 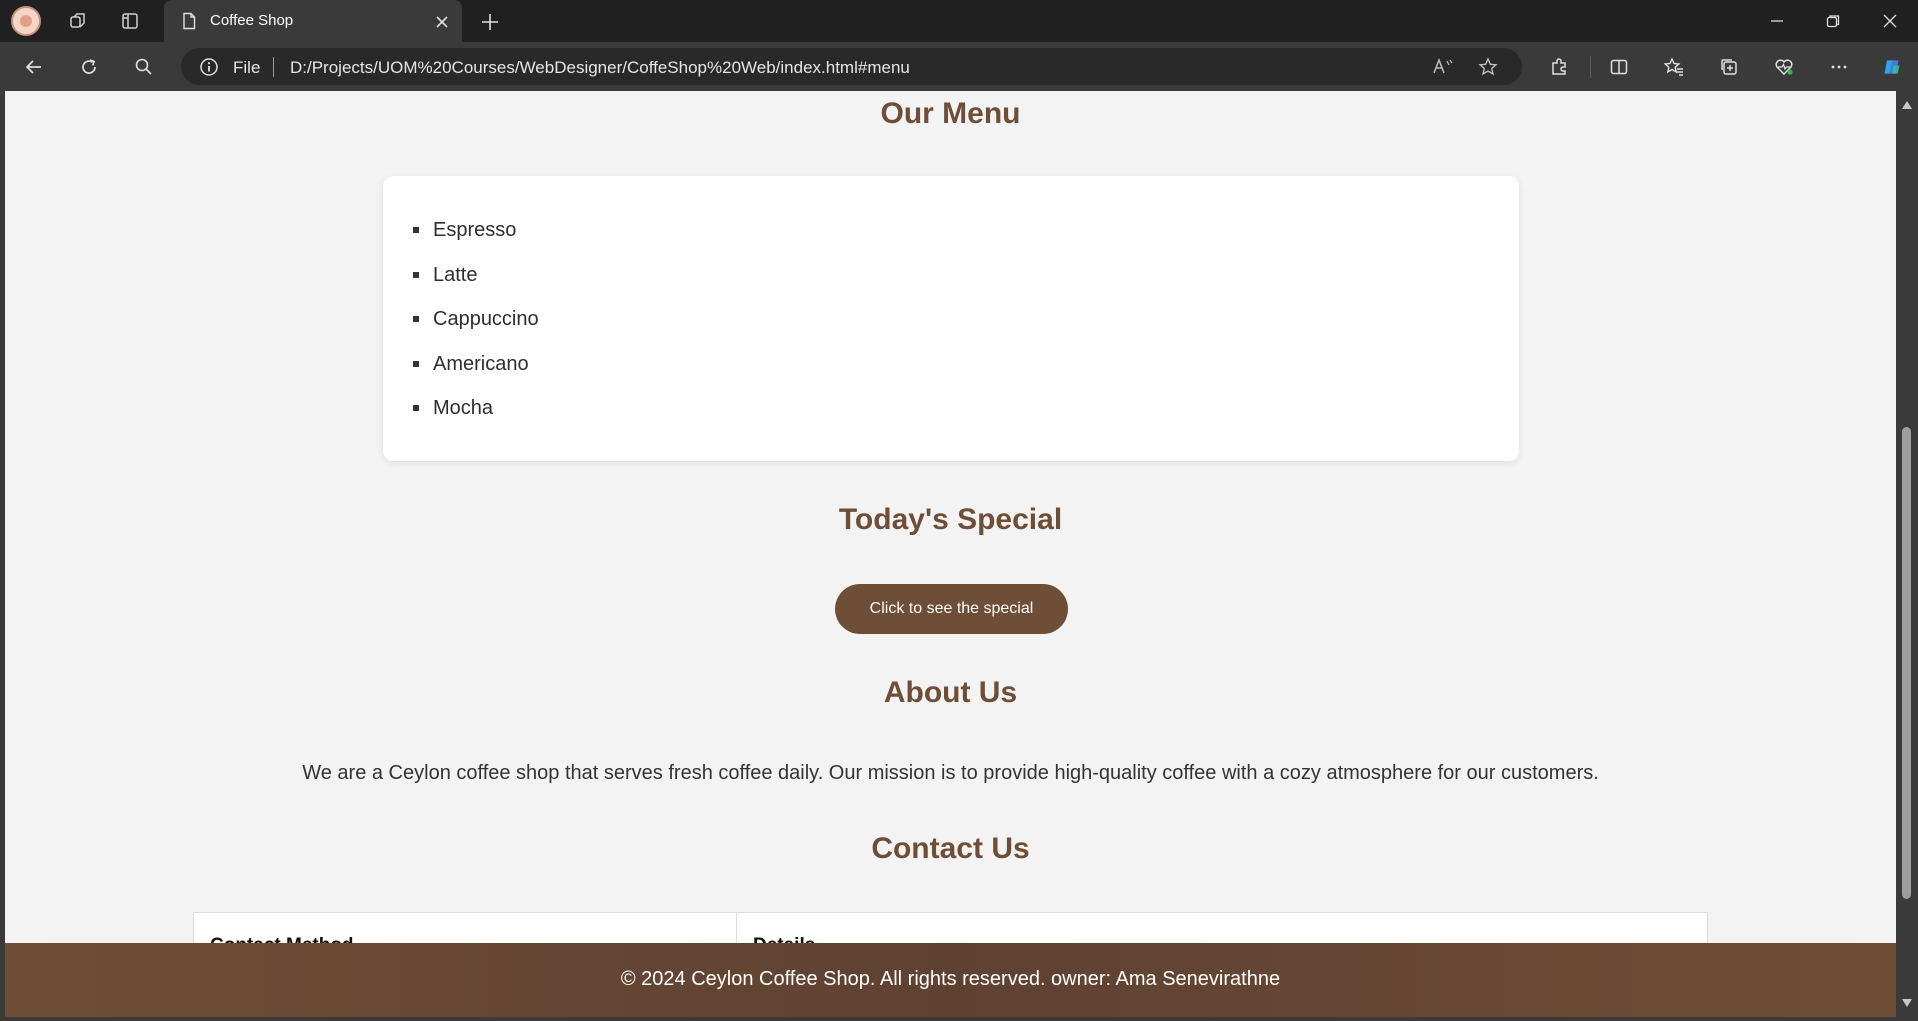 I want to click on read-aloud-icon, so click(x=1443, y=65).